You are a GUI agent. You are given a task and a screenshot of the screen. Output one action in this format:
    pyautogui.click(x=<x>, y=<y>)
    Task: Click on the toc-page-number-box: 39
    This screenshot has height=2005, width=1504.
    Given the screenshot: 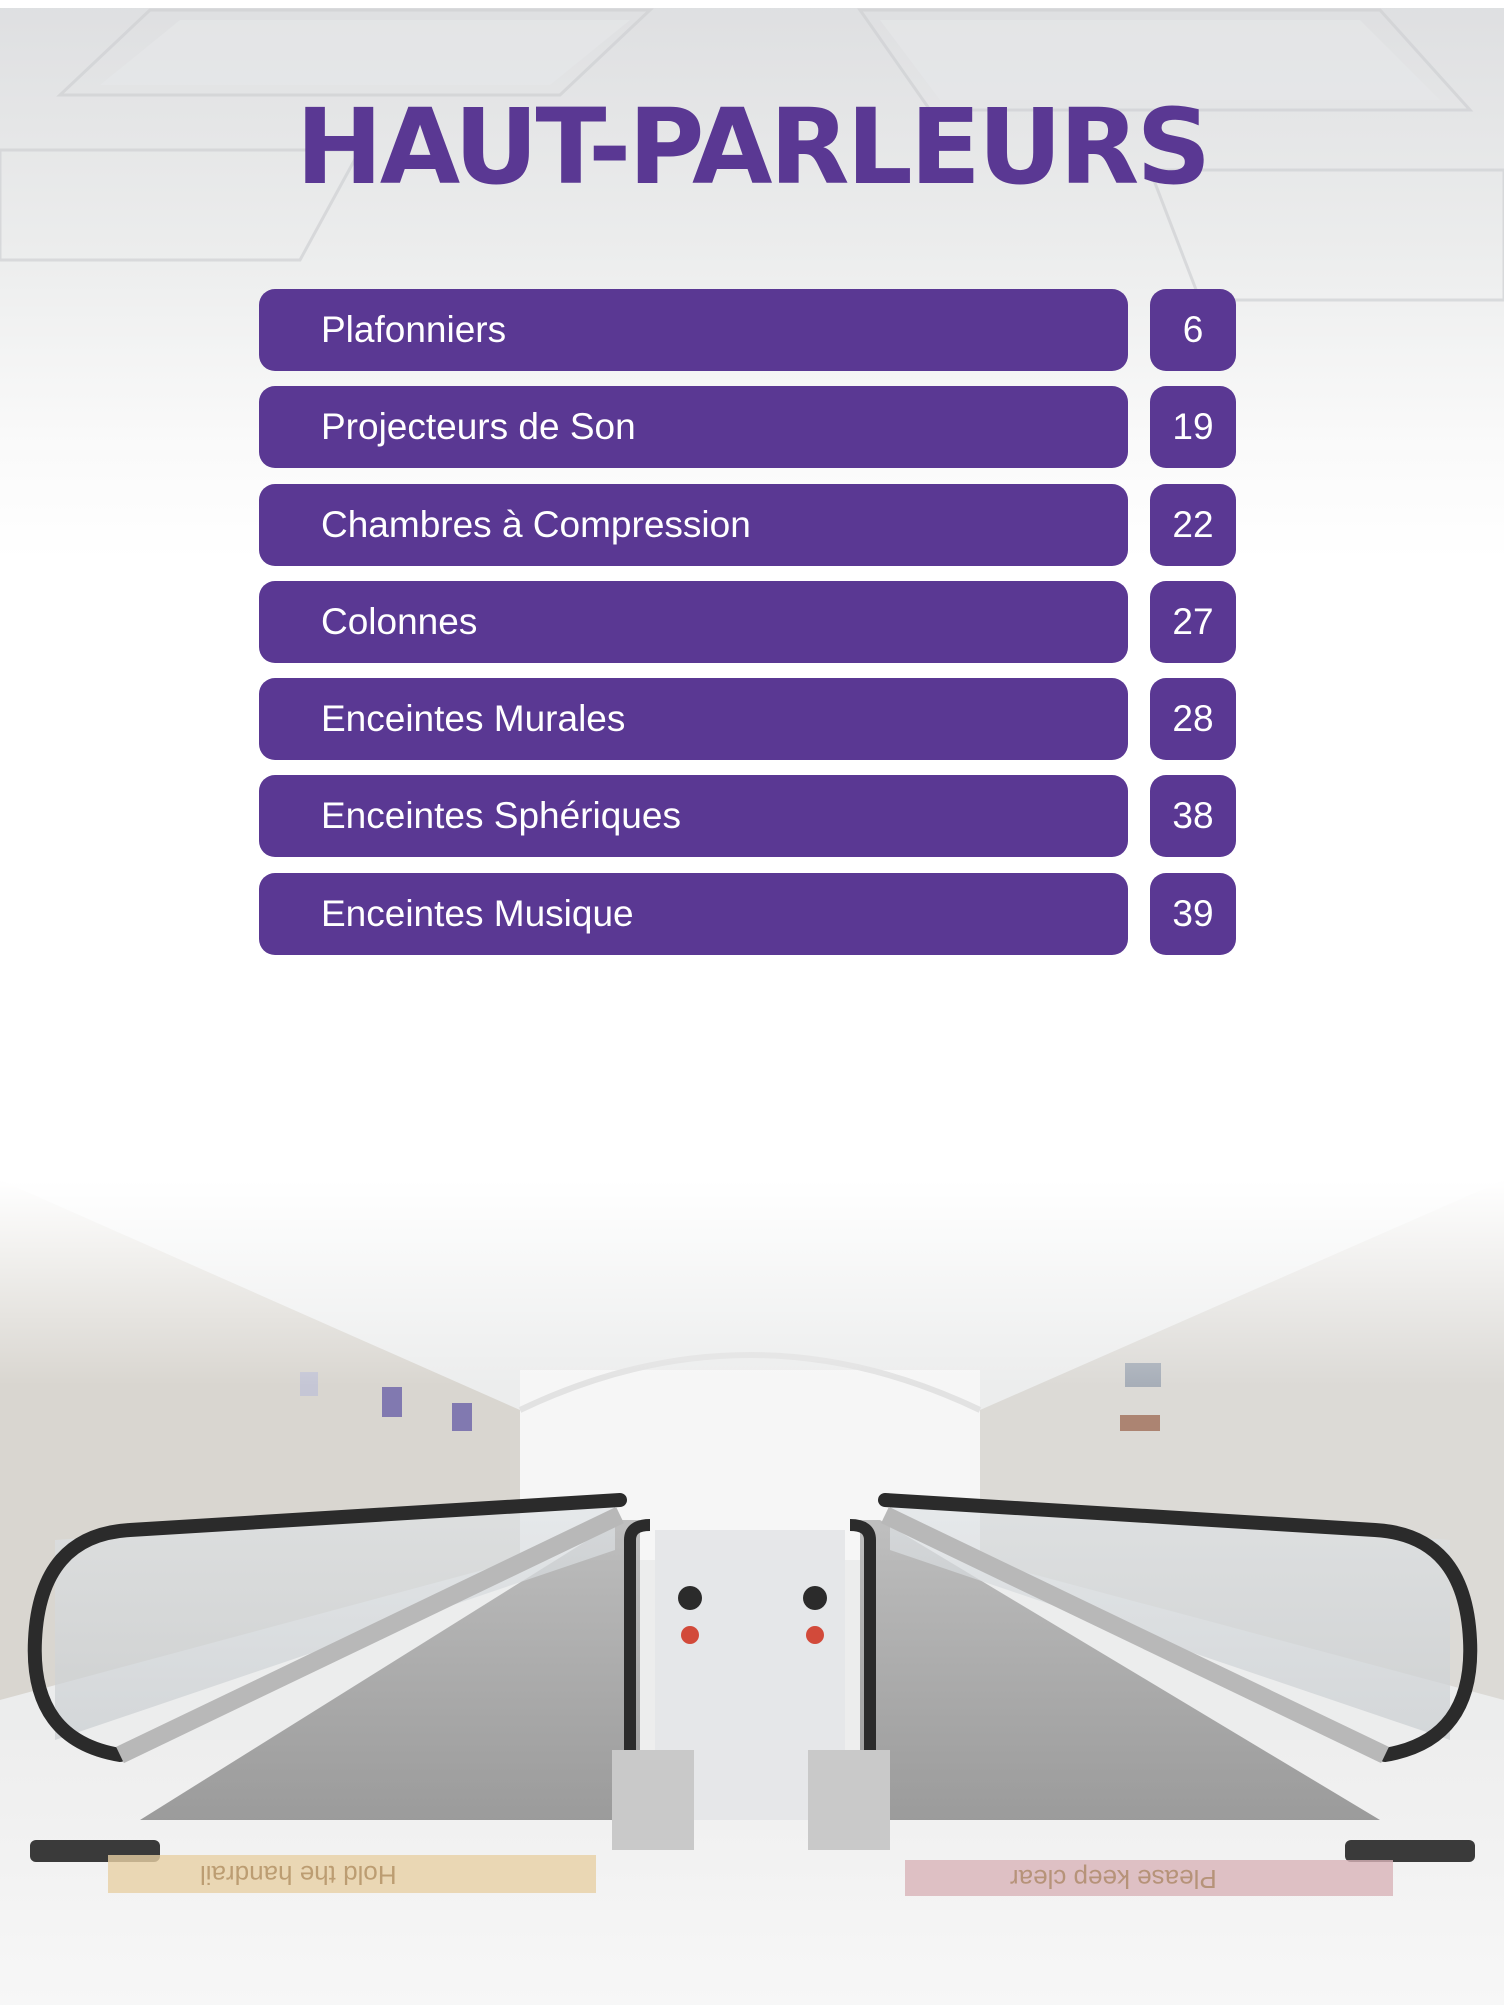 What is the action you would take?
    pyautogui.click(x=1193, y=913)
    